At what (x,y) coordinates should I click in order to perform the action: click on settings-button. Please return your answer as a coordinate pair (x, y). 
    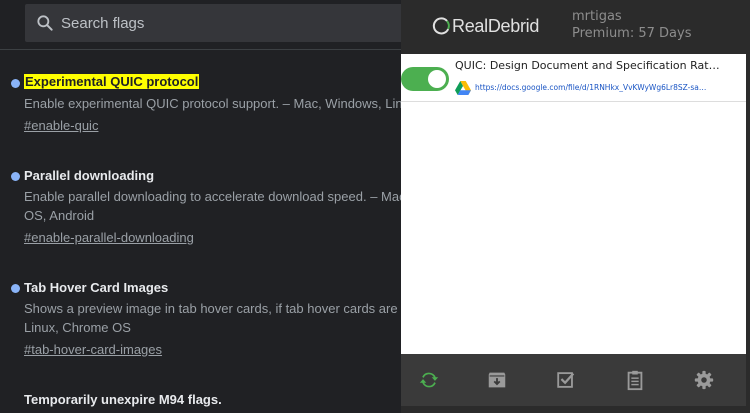
    Looking at the image, I should click on (704, 380).